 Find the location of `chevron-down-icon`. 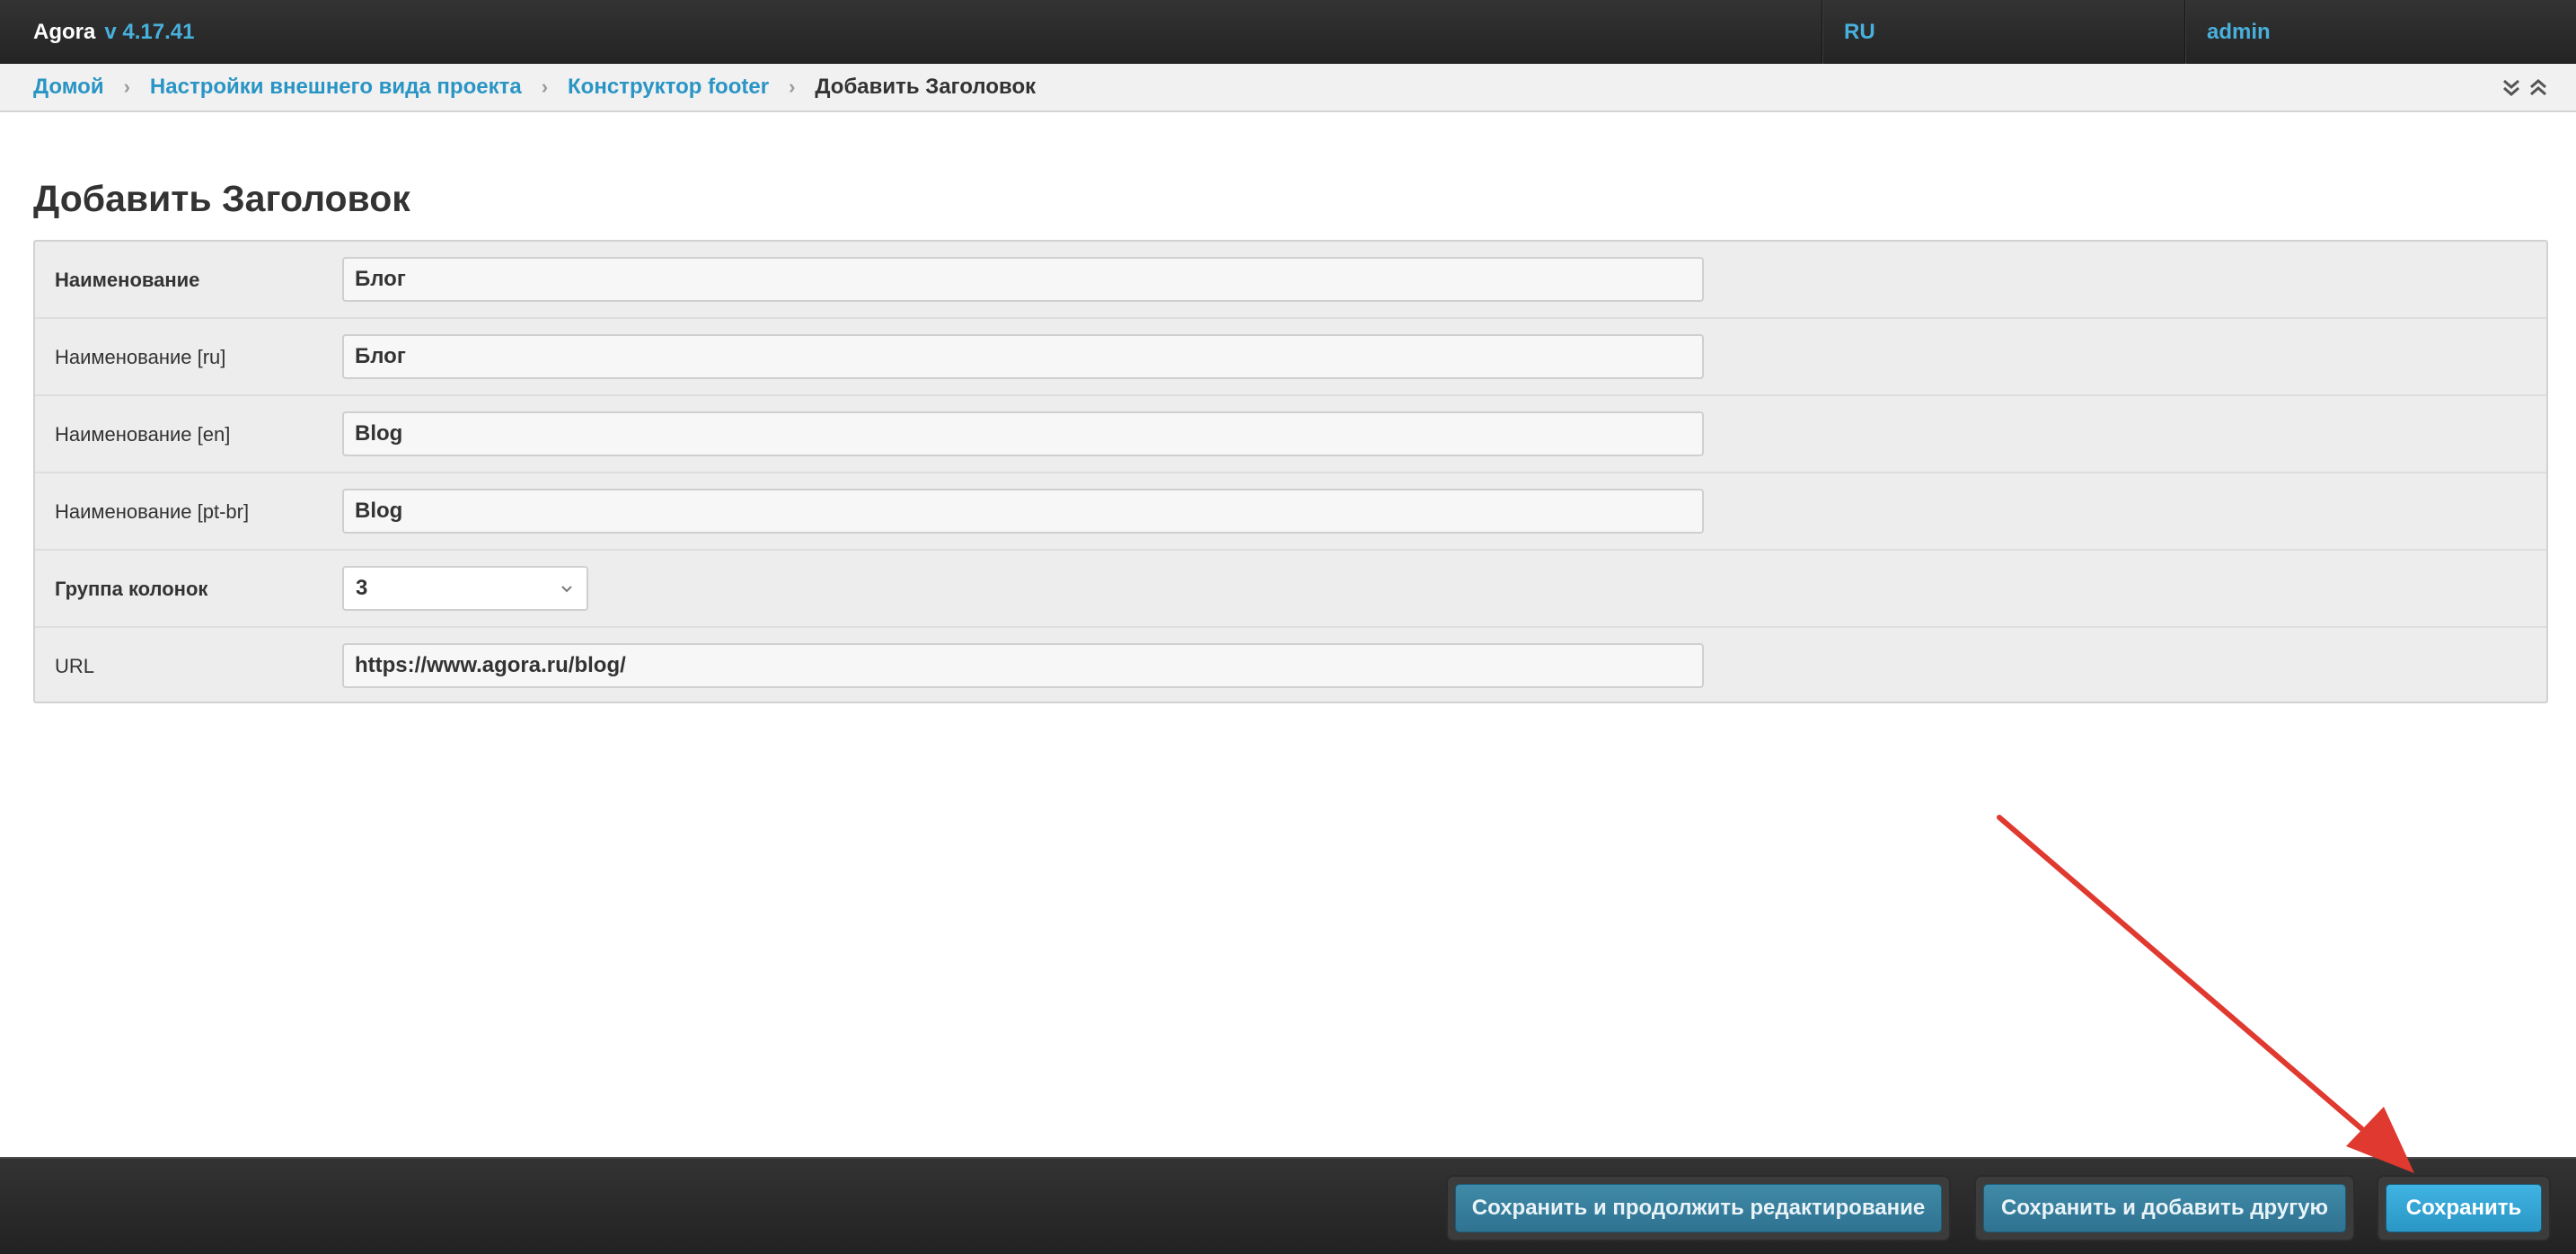

chevron-down-icon is located at coordinates (566, 590).